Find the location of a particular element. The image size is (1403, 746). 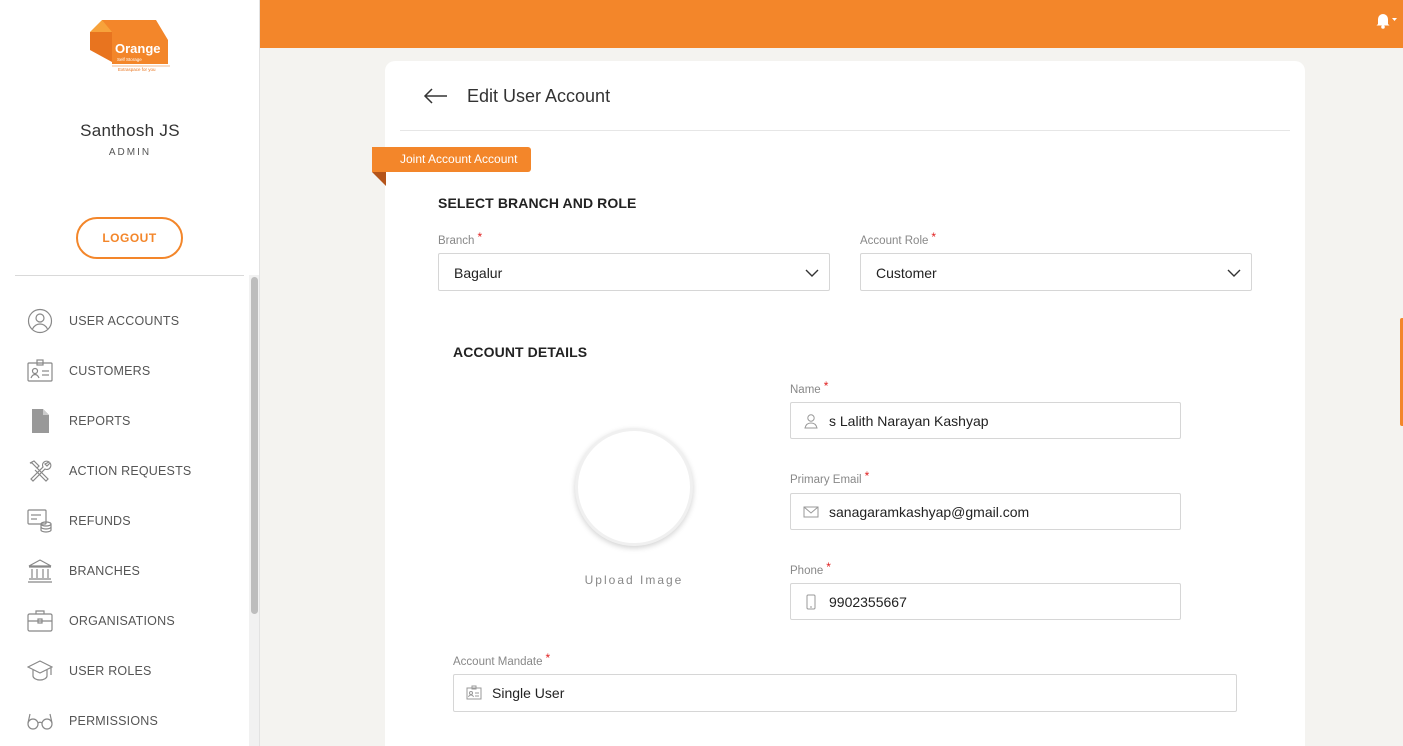

svg-text: Extraspace for you is located at coordinates (137, 69).